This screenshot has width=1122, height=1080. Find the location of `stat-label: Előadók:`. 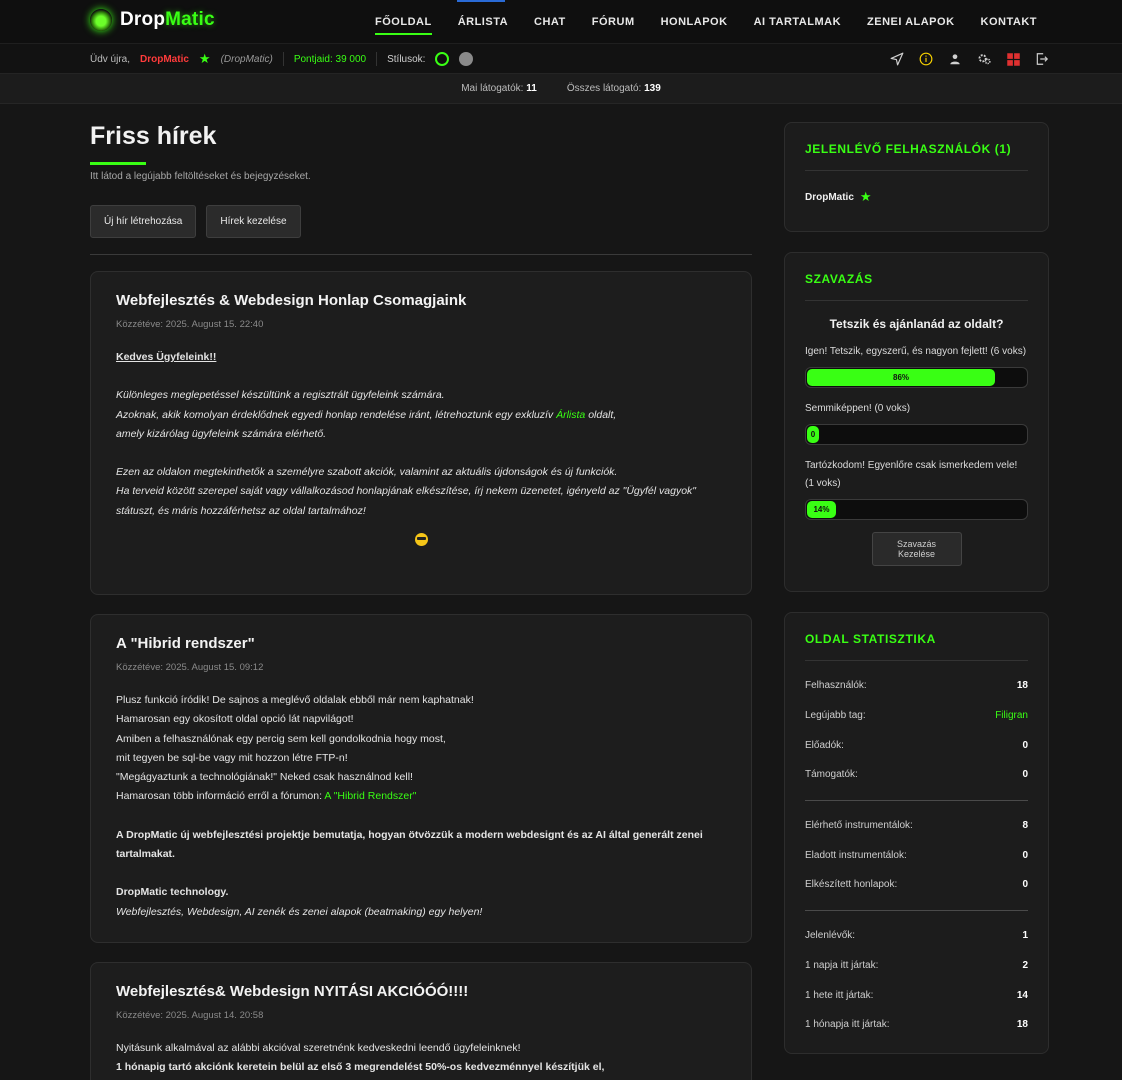

stat-label: Előadók: is located at coordinates (824, 745).